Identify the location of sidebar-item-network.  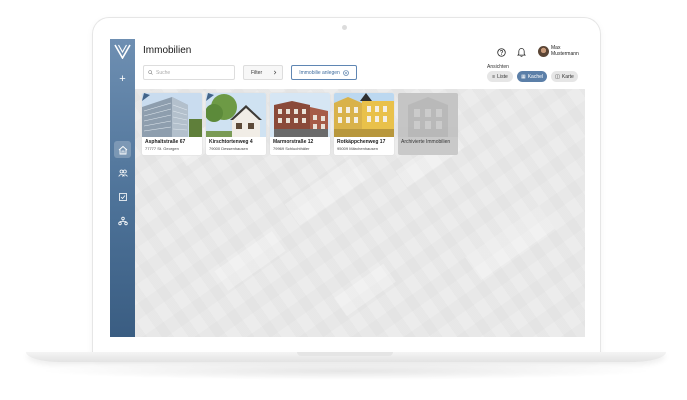
(122, 220).